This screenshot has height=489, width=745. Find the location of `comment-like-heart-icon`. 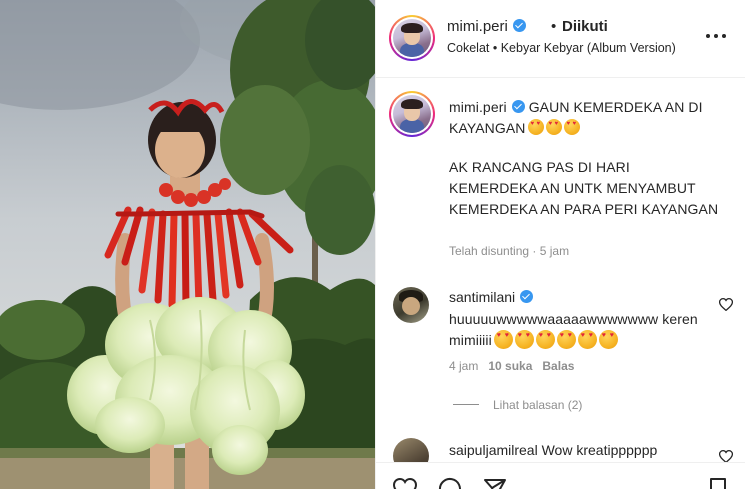

comment-like-heart-icon is located at coordinates (726, 304).